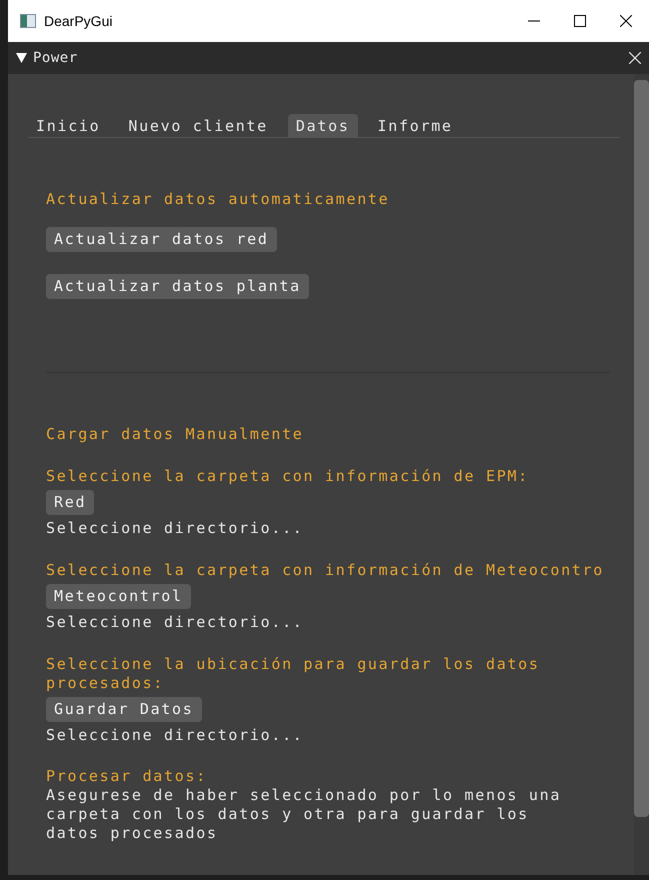 This screenshot has height=880, width=649. I want to click on field-label: Seleccione la ubicación para guardar los datos procesados:, so click(293, 674).